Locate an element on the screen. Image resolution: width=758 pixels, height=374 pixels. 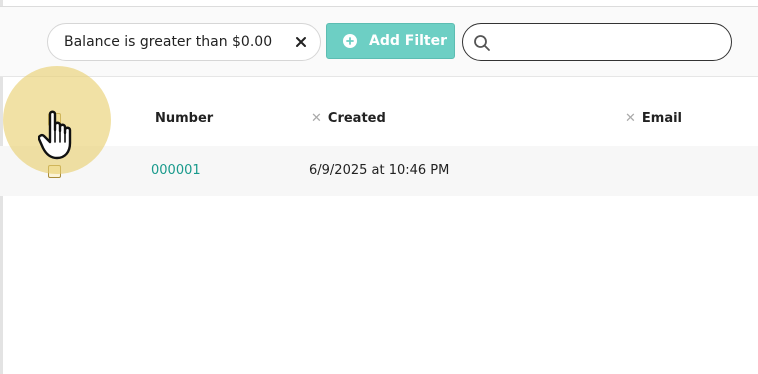
row-number-link: 000001 is located at coordinates (176, 170).